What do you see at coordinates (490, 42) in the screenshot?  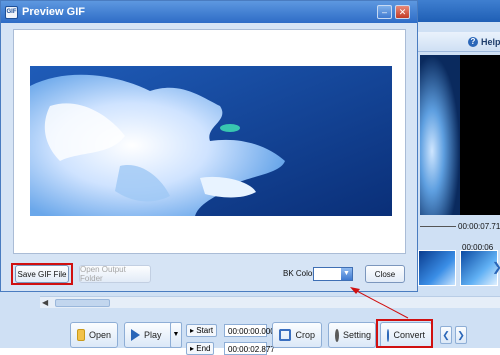 I see `help-label: Help` at bounding box center [490, 42].